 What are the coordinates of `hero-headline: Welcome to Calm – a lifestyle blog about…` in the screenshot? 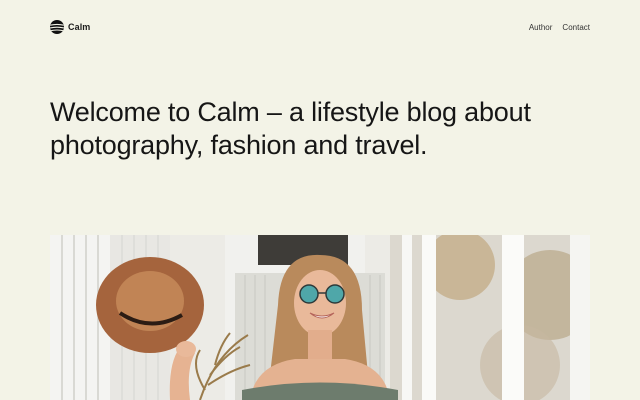 It's located at (290, 128).